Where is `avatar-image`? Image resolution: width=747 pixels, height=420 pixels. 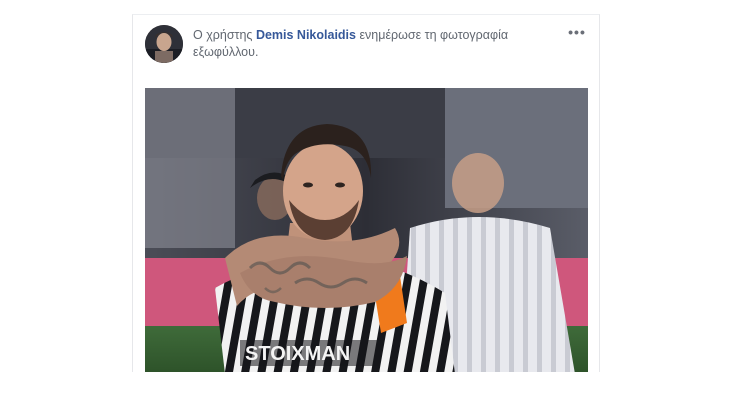 avatar-image is located at coordinates (164, 44).